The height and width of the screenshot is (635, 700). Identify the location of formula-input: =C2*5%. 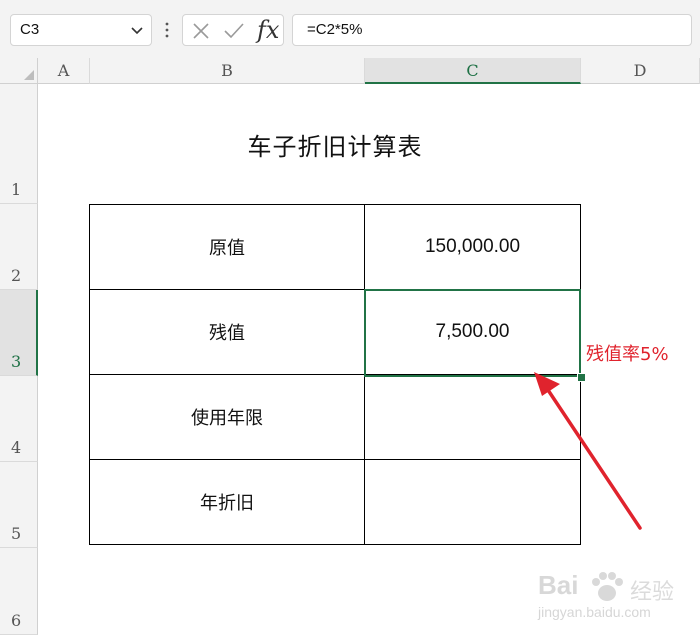
(492, 30).